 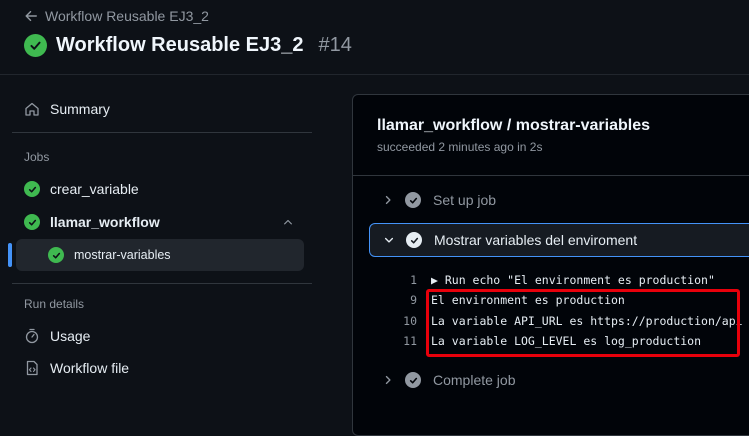 What do you see at coordinates (32, 336) in the screenshot?
I see `stopwatch-icon` at bounding box center [32, 336].